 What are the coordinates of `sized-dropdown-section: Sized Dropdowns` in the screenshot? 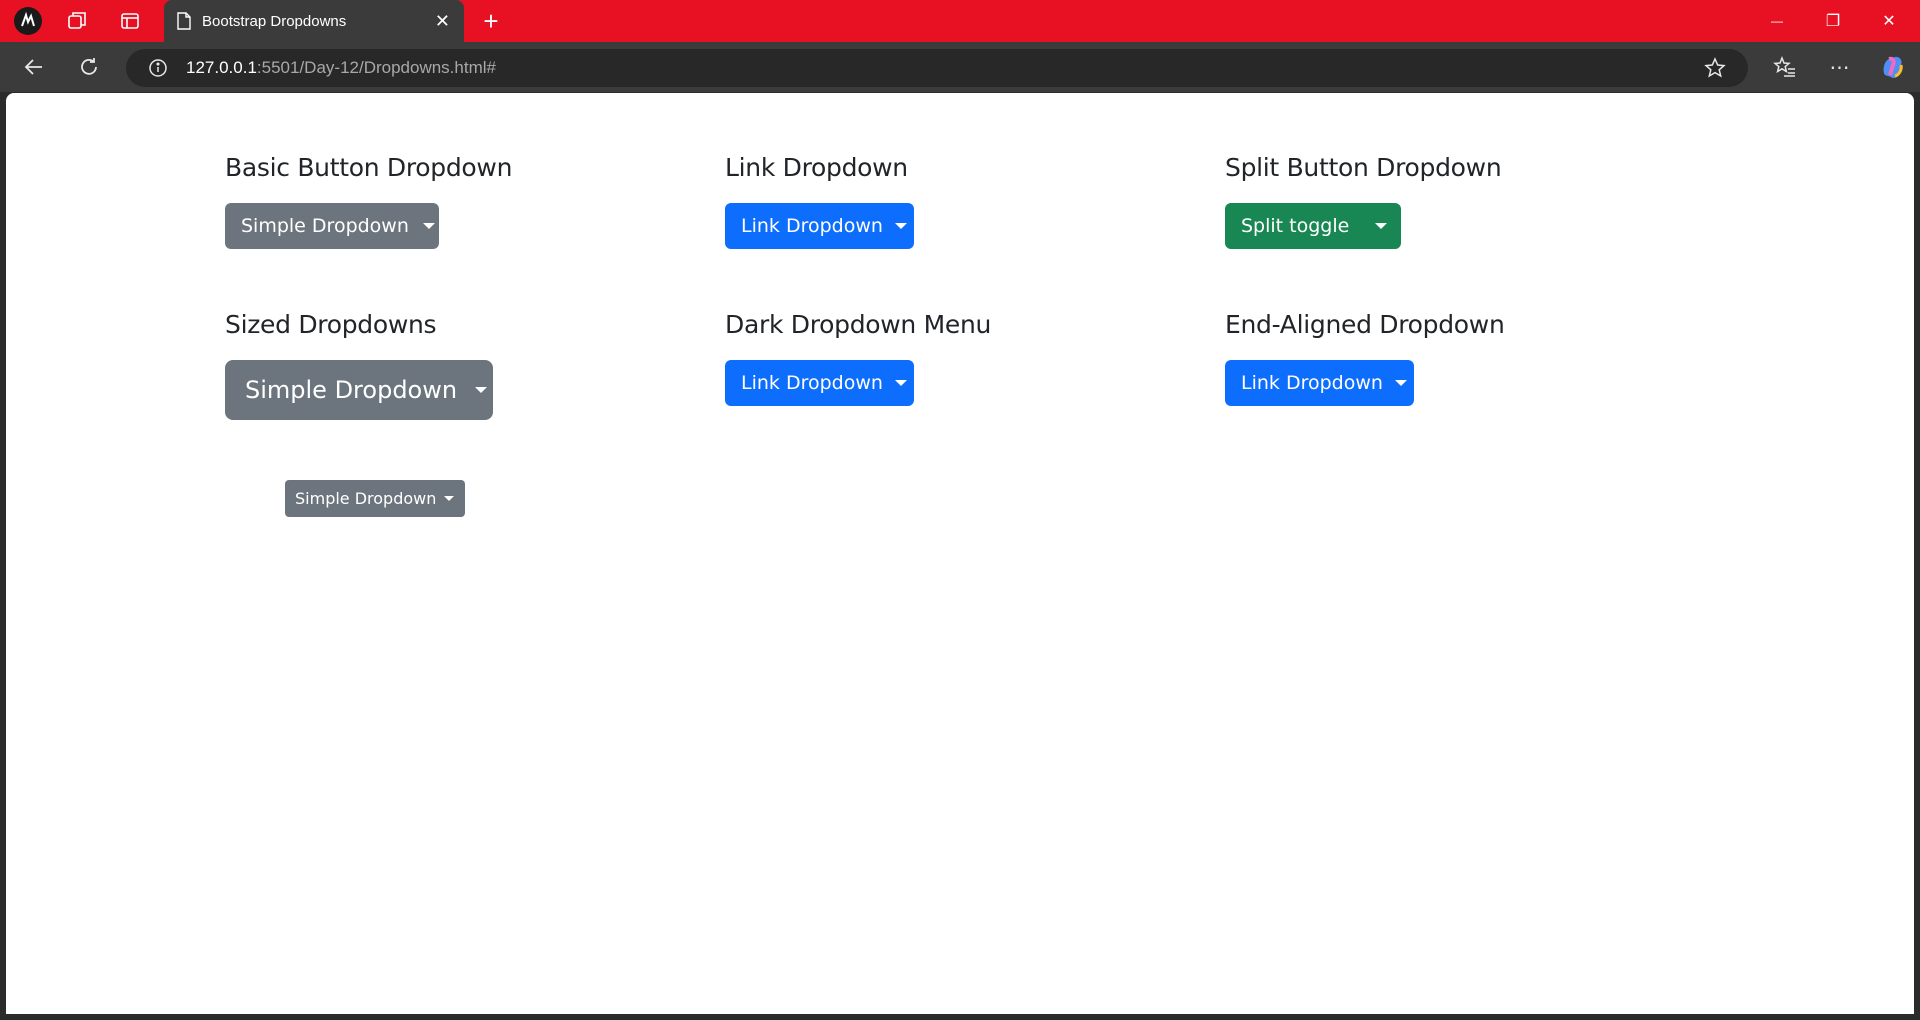 It's located at (331, 324).